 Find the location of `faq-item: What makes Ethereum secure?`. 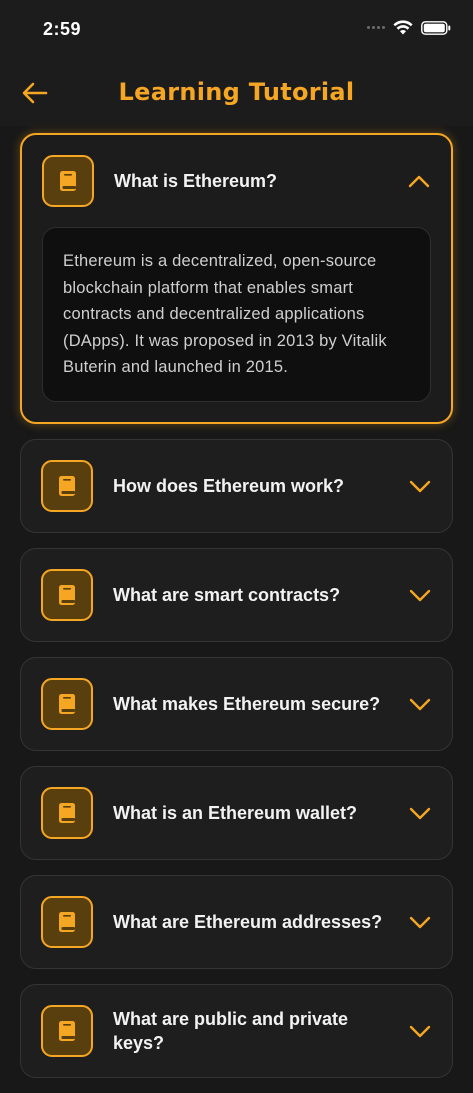

faq-item: What makes Ethereum secure? is located at coordinates (236, 703).